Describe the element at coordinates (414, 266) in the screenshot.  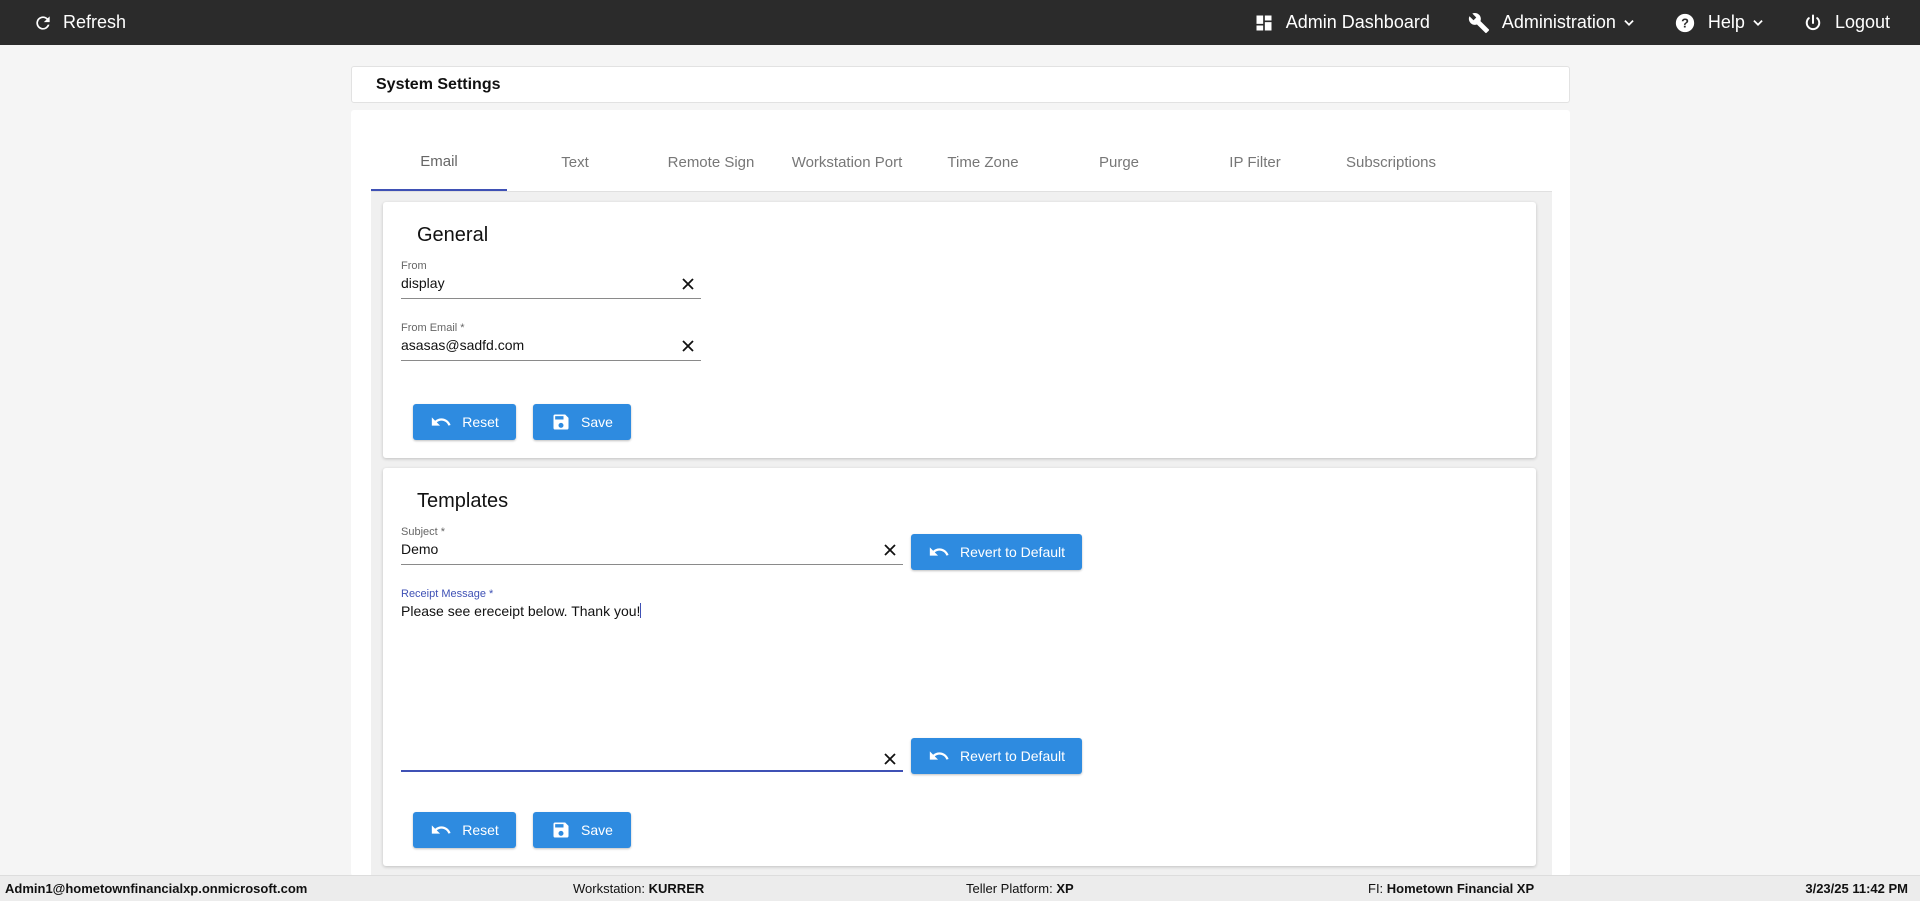
I see `from-label: From` at that location.